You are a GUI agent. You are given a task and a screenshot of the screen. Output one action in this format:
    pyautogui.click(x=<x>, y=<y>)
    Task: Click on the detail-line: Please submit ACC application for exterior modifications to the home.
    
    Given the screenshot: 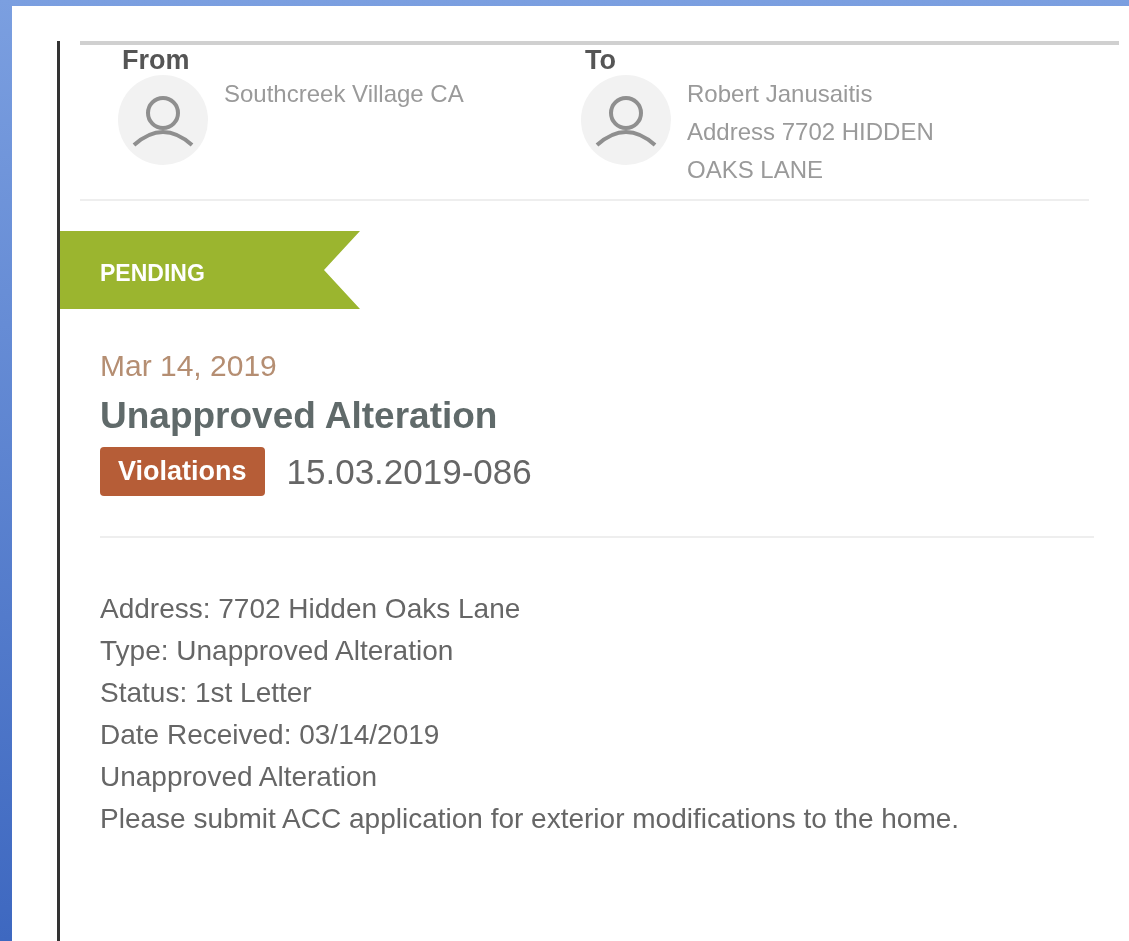 What is the action you would take?
    pyautogui.click(x=530, y=819)
    